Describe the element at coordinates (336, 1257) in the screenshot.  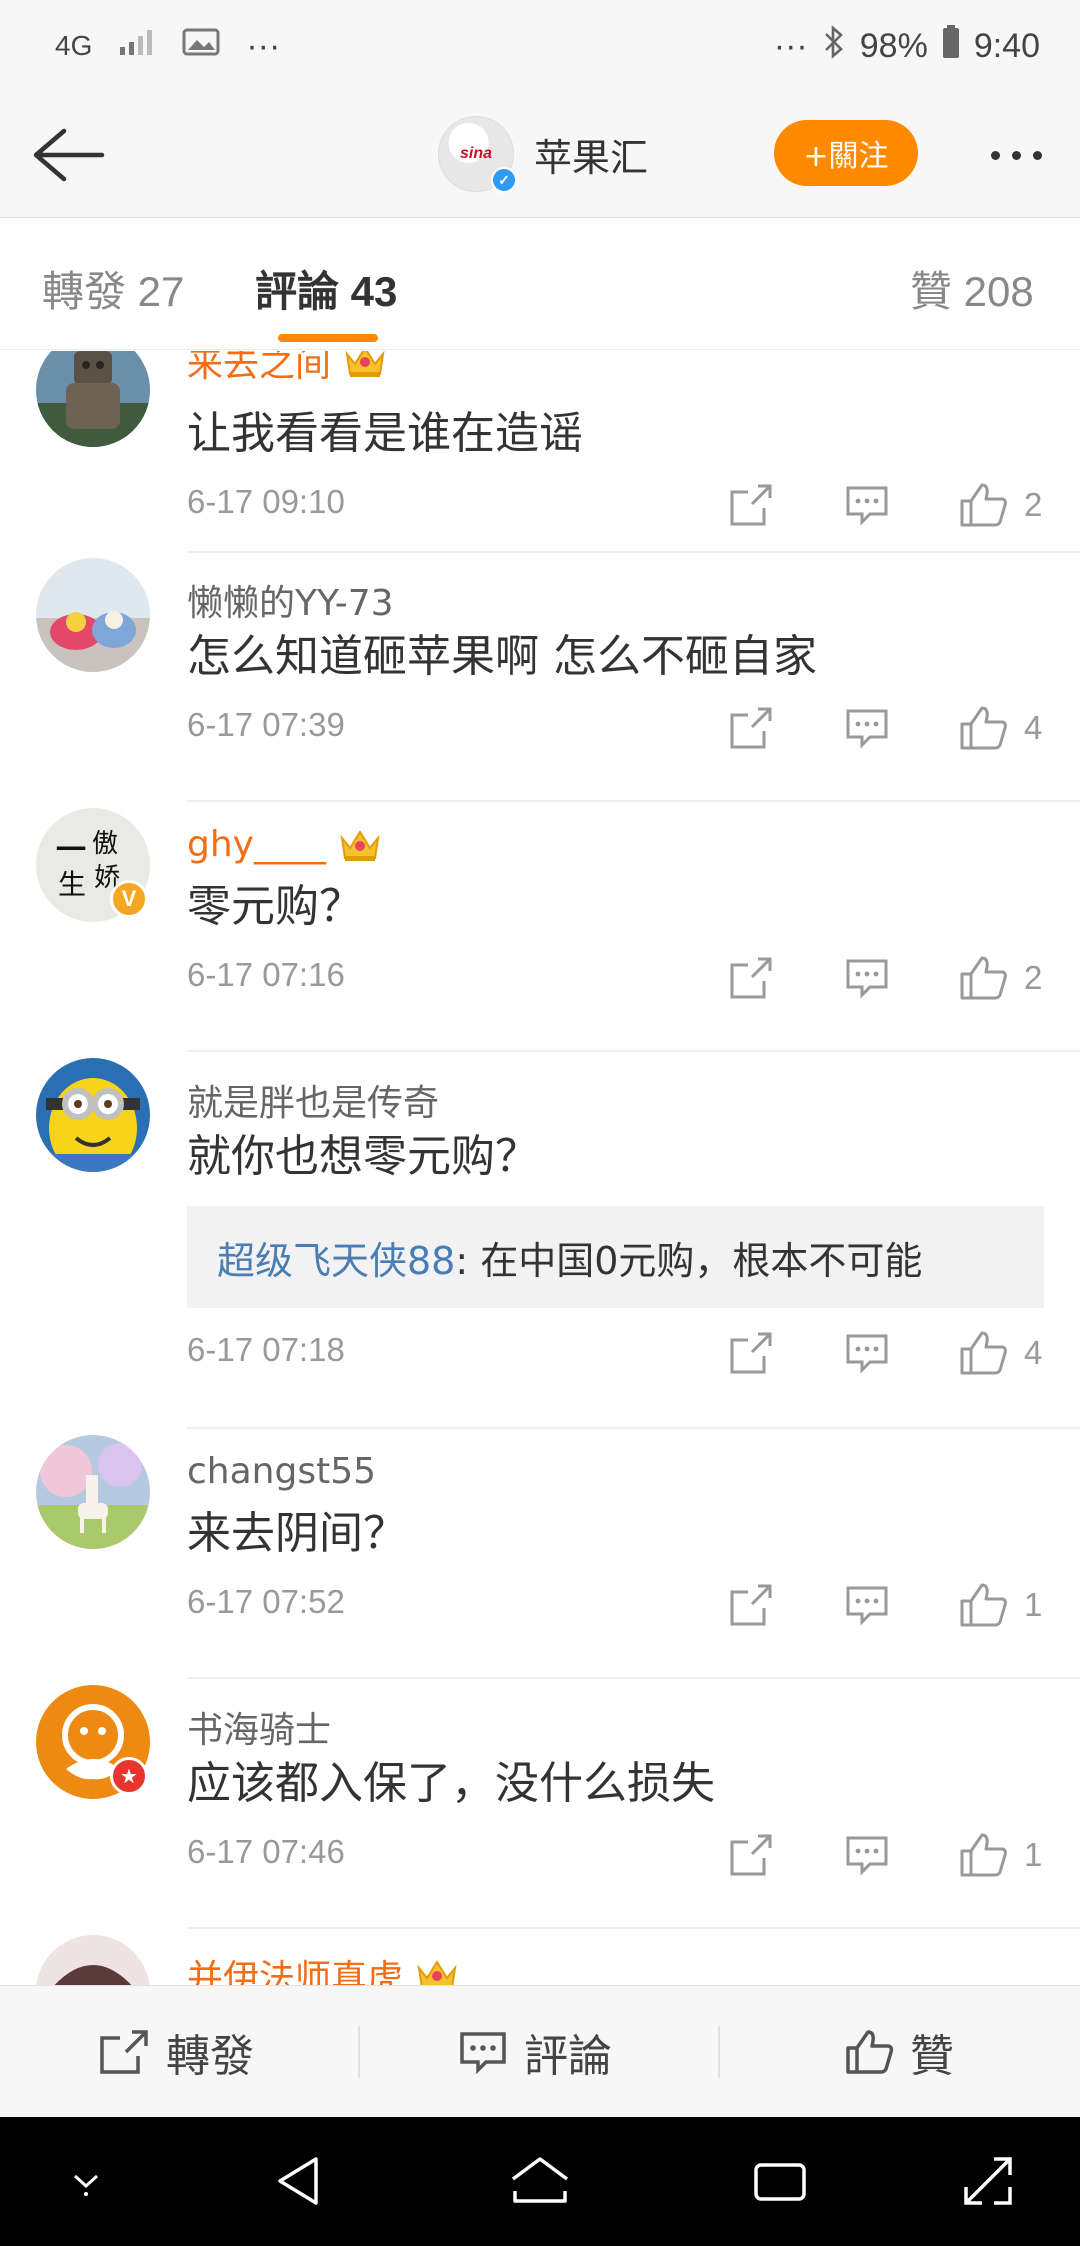
I see `reply-username: 超级飞天侠88` at that location.